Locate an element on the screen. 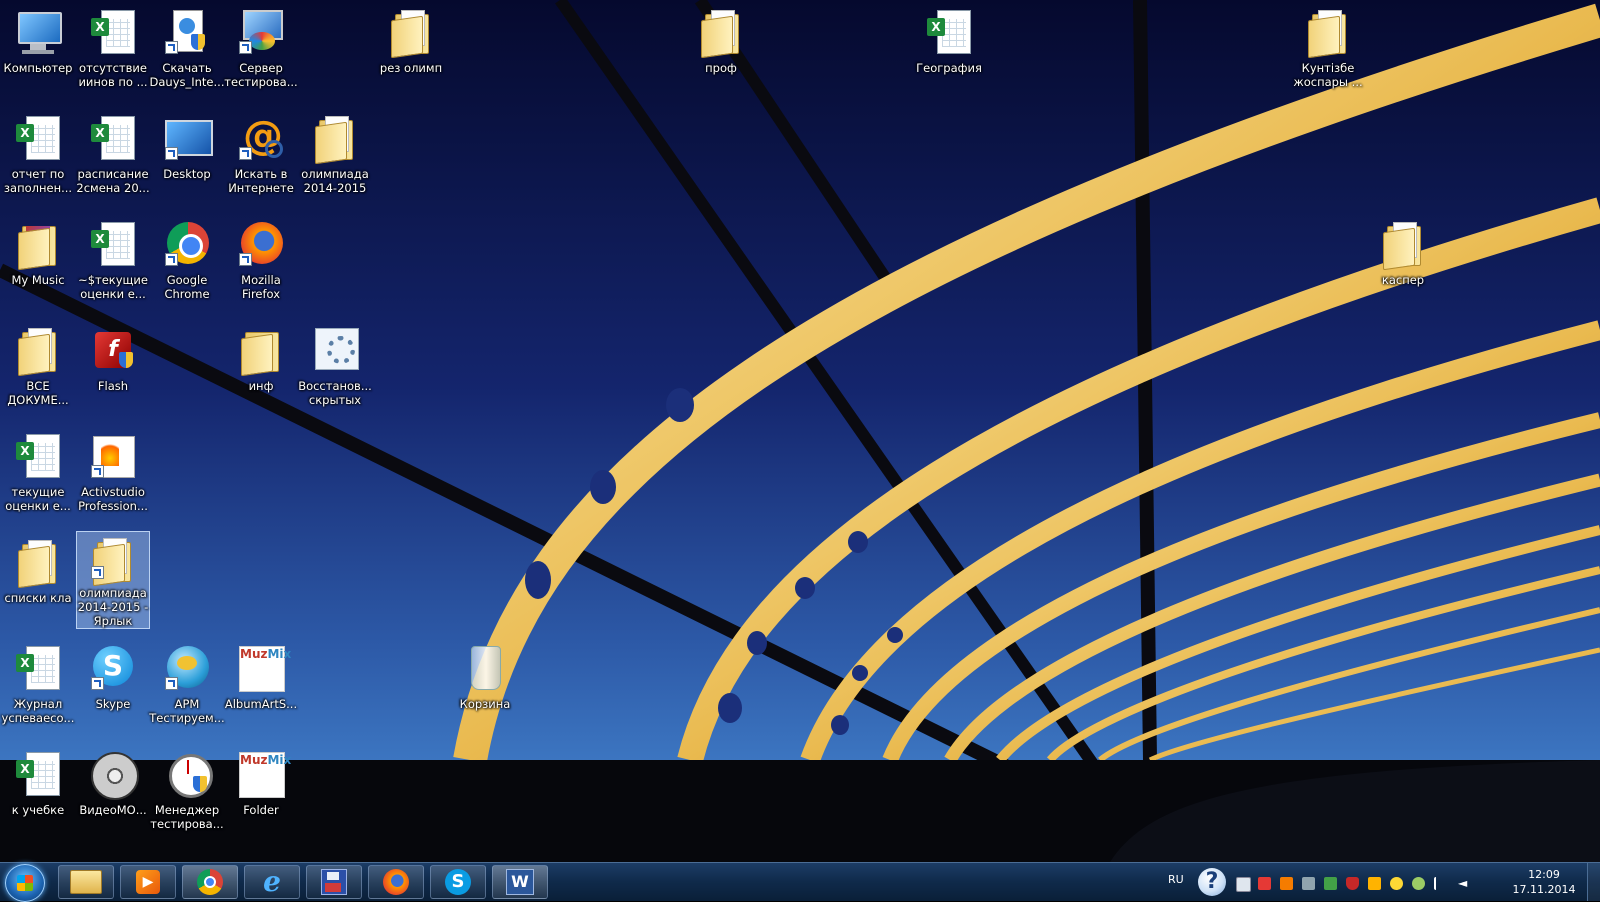 This screenshot has width=1600, height=902. windows-logo-icon is located at coordinates (25, 883).